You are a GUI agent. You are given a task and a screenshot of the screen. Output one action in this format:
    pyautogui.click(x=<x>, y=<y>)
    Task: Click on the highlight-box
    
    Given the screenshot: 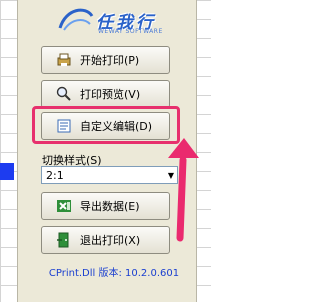 What is the action you would take?
    pyautogui.click(x=106, y=125)
    